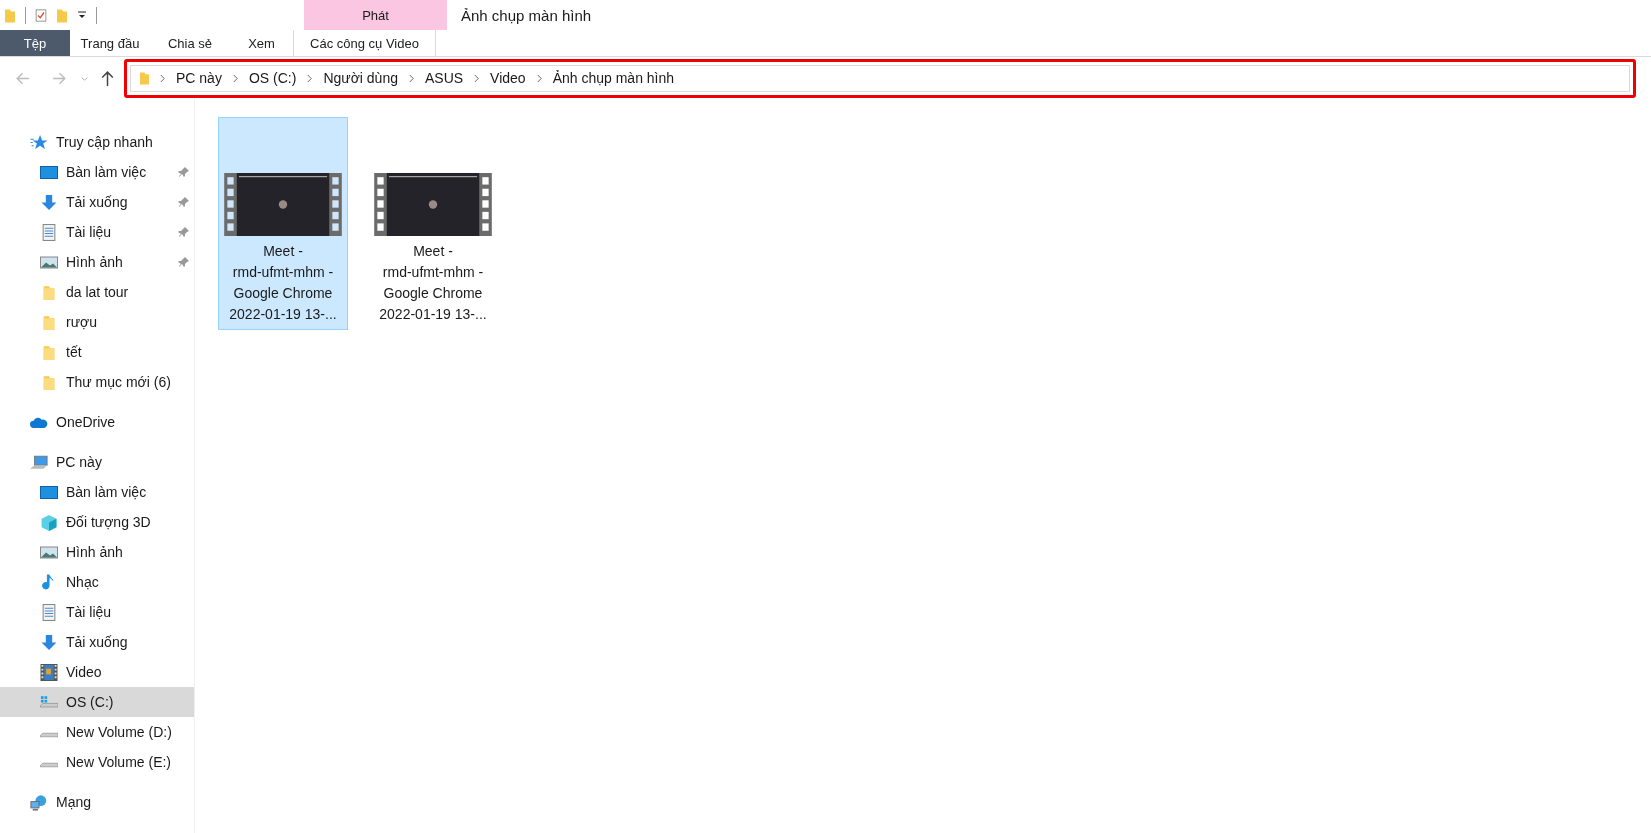  Describe the element at coordinates (49, 702) in the screenshot. I see `system-drive-icon` at that location.